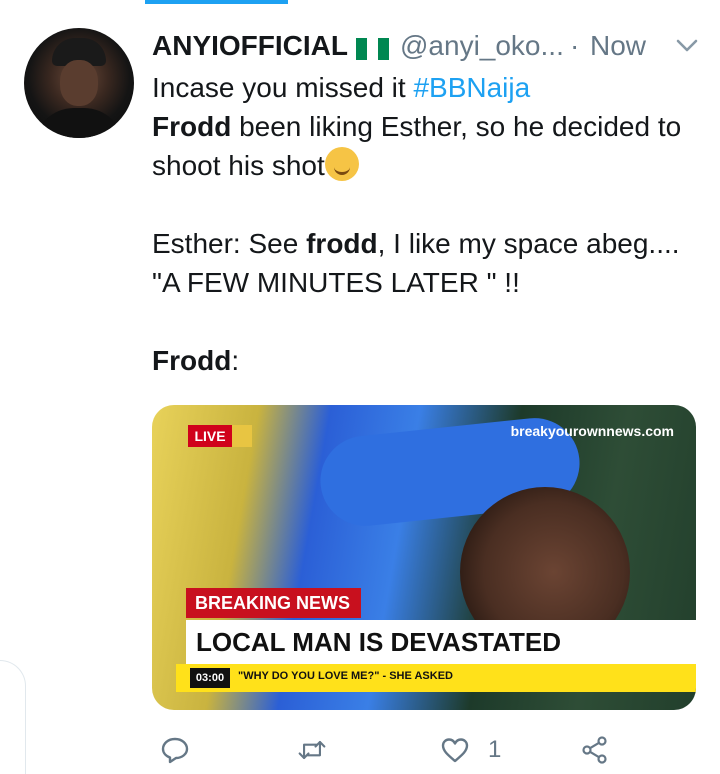 This screenshot has width=720, height=774. What do you see at coordinates (336, 282) in the screenshot?
I see `tweet-text-line: "A FEW MINUTES LATER " !!` at bounding box center [336, 282].